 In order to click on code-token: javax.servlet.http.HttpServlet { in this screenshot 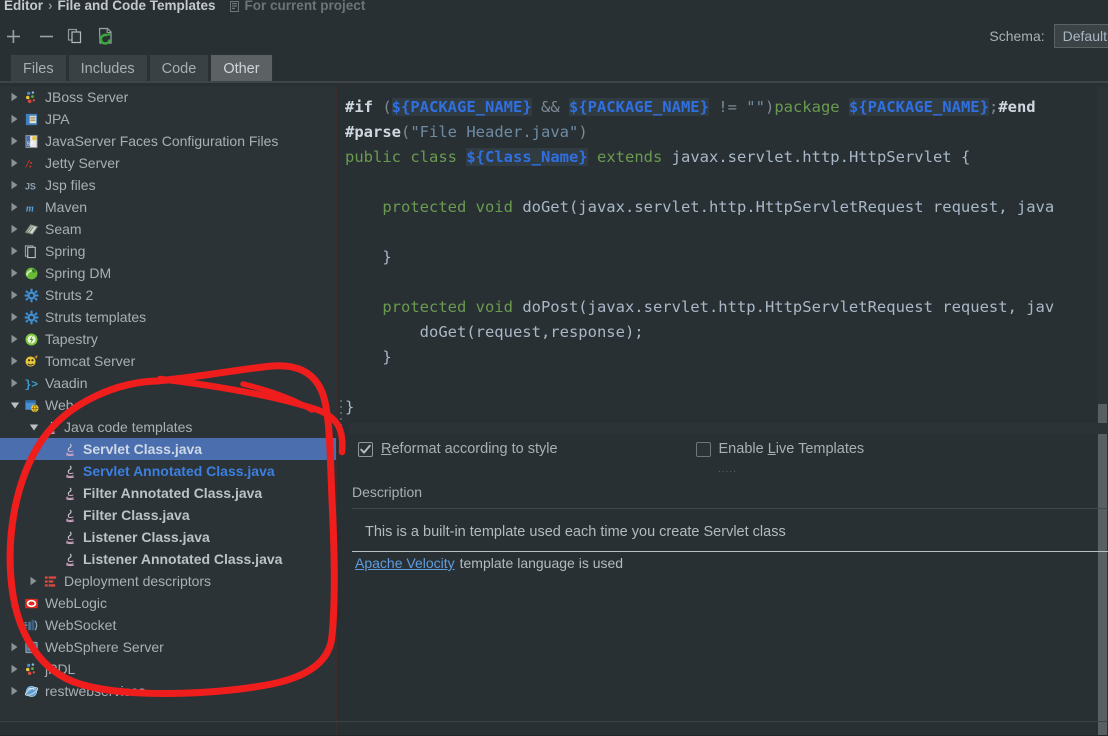, I will do `click(821, 157)`.